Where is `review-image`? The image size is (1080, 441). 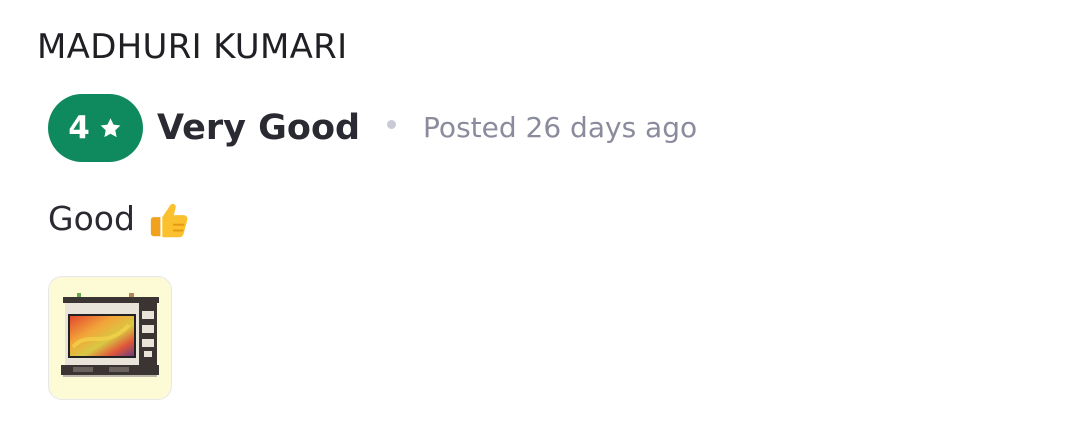
review-image is located at coordinates (110, 338).